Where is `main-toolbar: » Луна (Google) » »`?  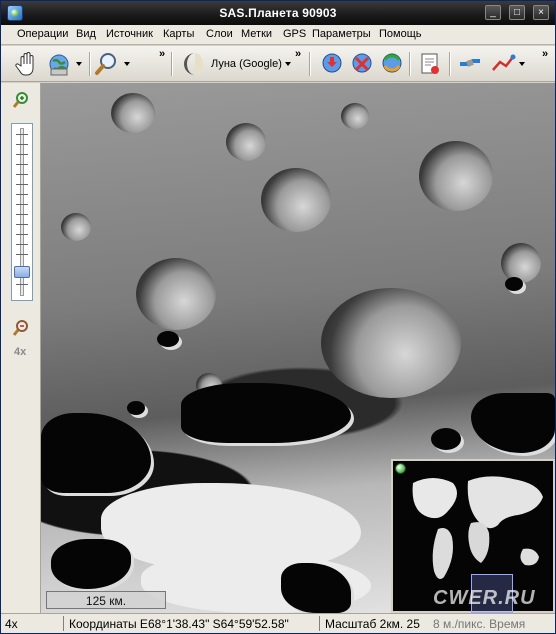 main-toolbar: » Луна (Google) » » is located at coordinates (278, 64).